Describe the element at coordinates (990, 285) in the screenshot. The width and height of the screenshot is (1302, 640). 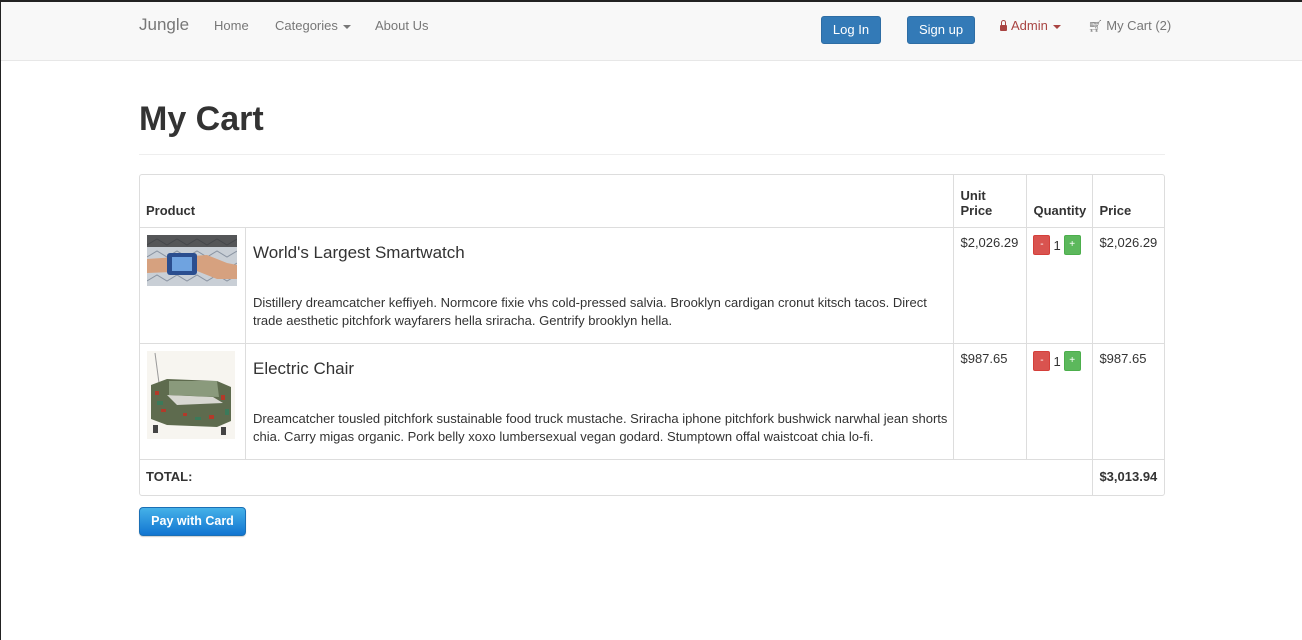
I see `unit-price: $2,026.29` at that location.